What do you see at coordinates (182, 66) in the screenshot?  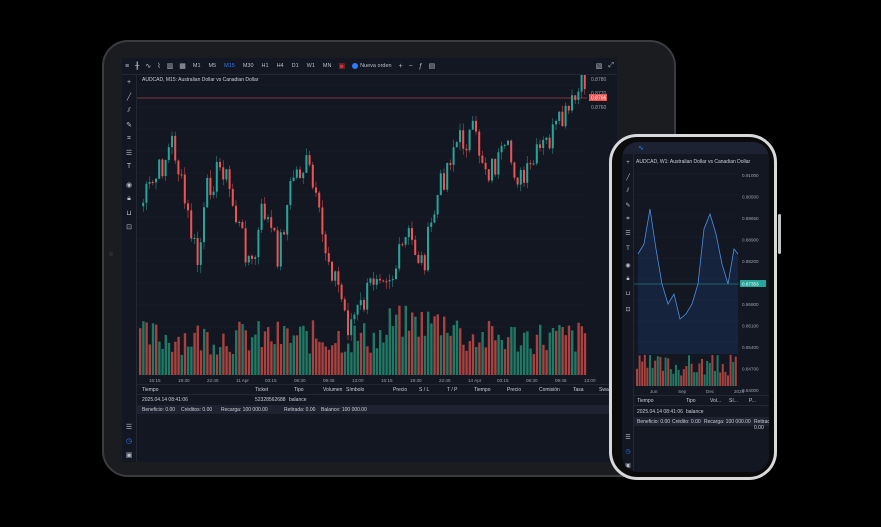 I see `volume-icon: ▦` at bounding box center [182, 66].